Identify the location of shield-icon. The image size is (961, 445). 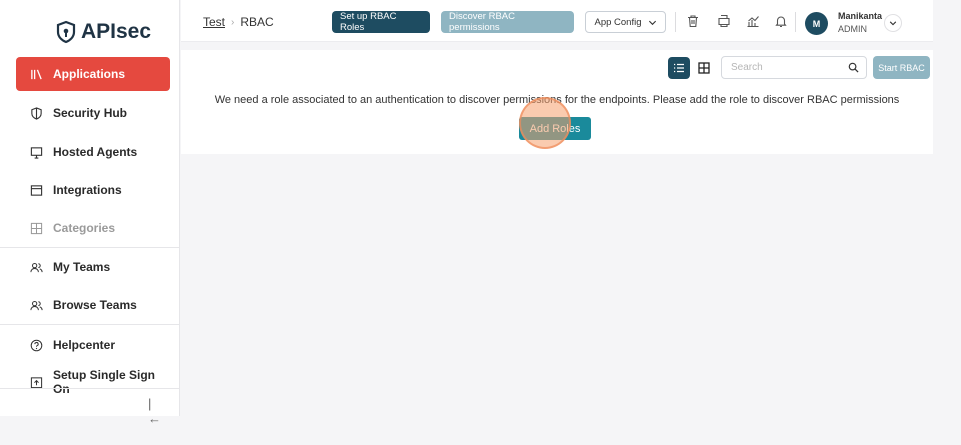
(36, 113).